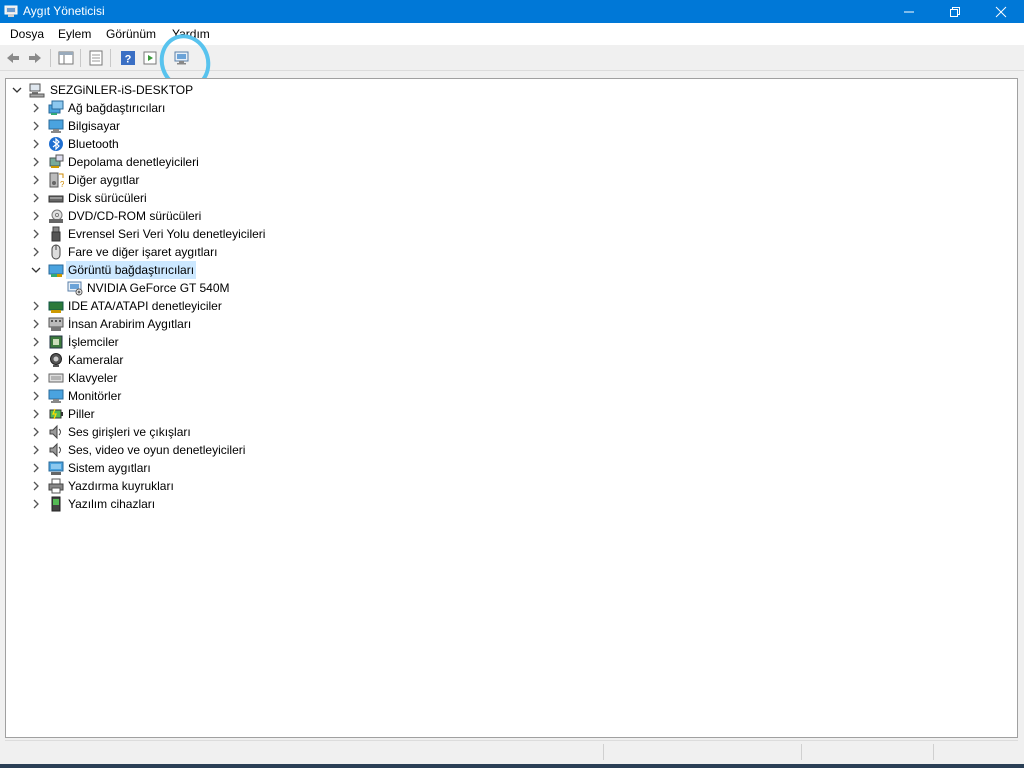 The image size is (1024, 768). What do you see at coordinates (206, 252) in the screenshot?
I see `tree-category-row: Fare ve diğer işaret aygıtları` at bounding box center [206, 252].